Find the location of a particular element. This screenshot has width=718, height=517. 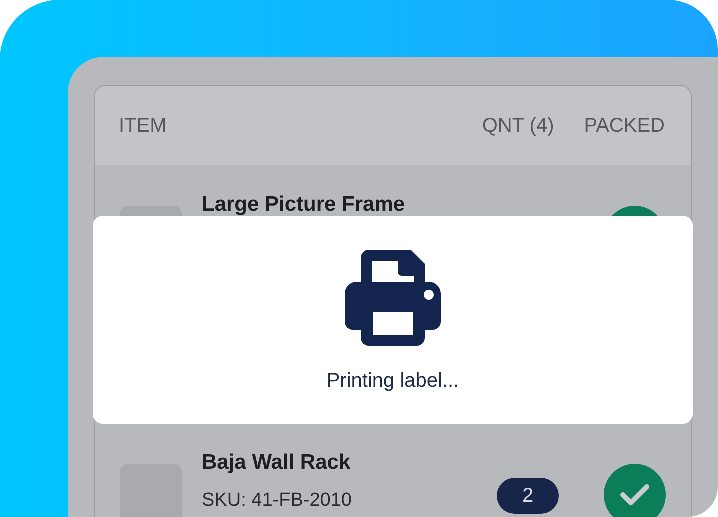

packed-check is located at coordinates (635, 490).